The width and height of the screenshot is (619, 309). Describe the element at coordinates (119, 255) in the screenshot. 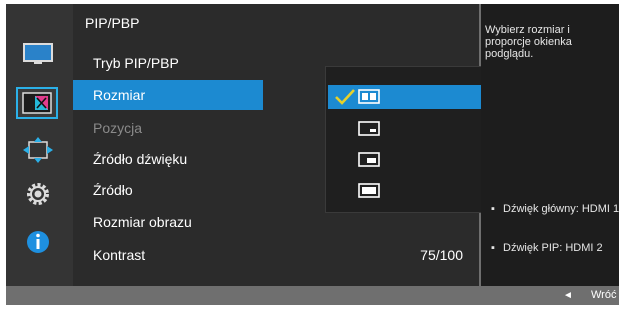

I see `menu-item-label: Kontrast` at that location.